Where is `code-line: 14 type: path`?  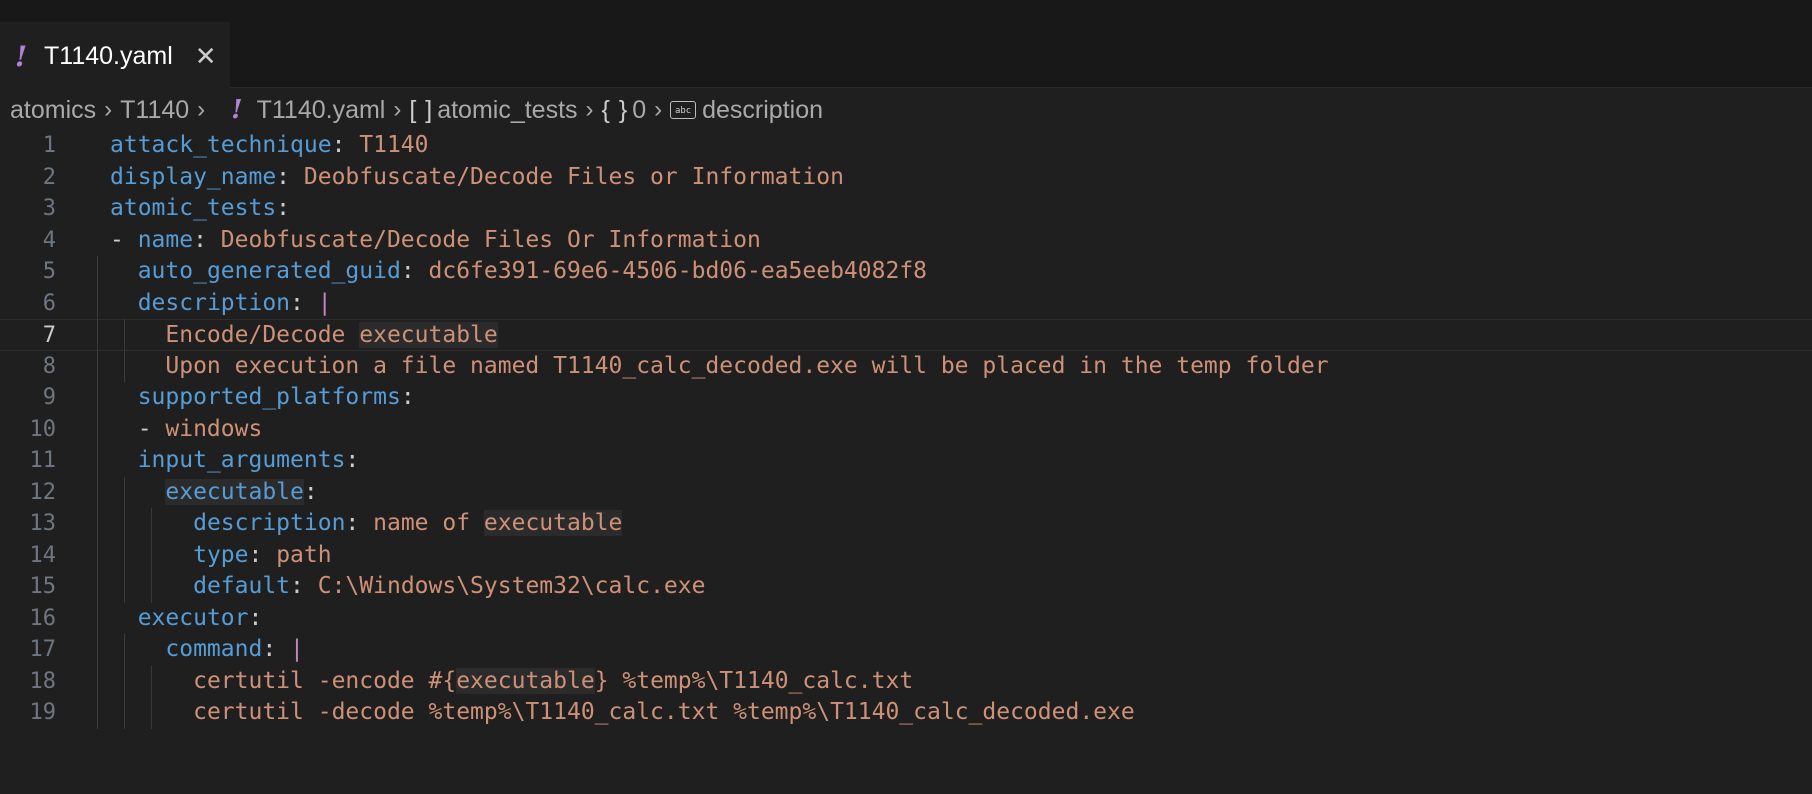 code-line: 14 type: path is located at coordinates (906, 556).